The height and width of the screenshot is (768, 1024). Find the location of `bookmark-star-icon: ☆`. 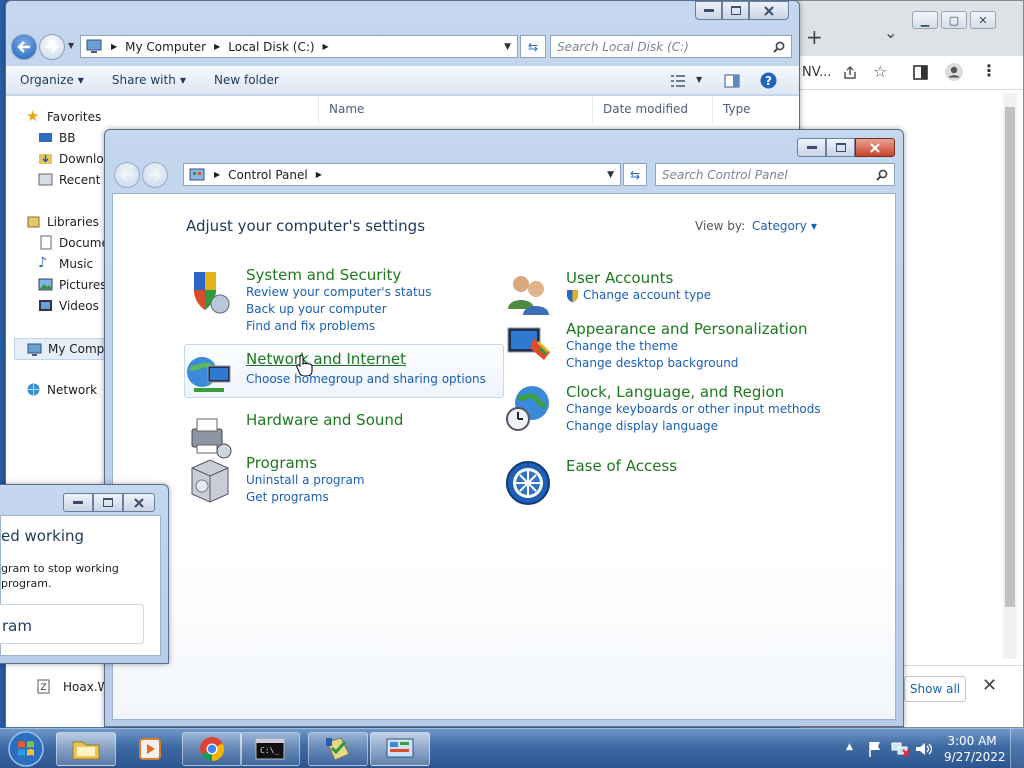

bookmark-star-icon: ☆ is located at coordinates (880, 71).